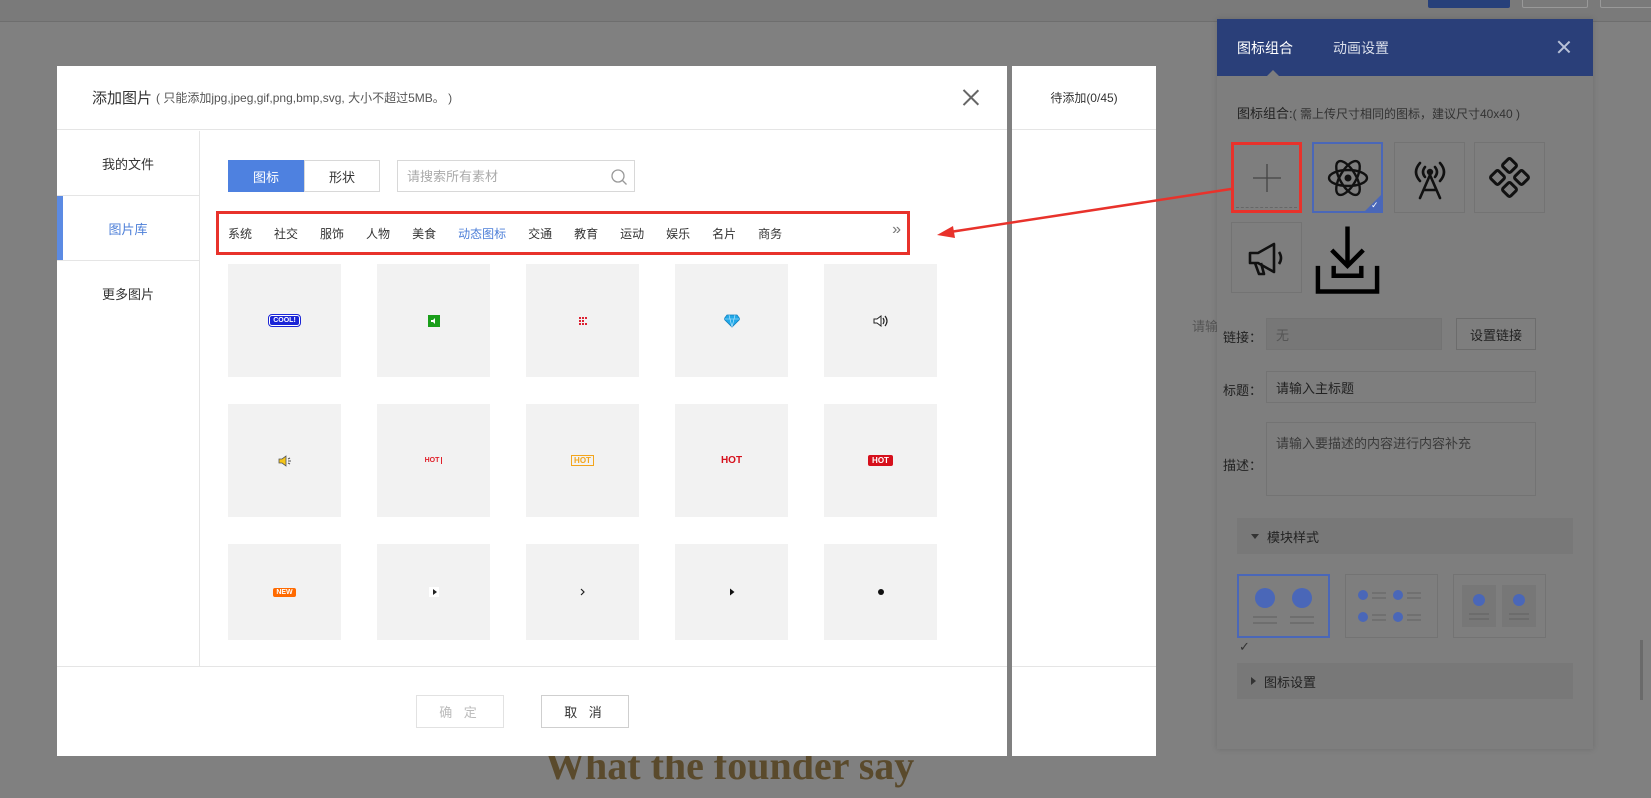  Describe the element at coordinates (122, 98) in the screenshot. I see `modal-title: 添加图片` at that location.